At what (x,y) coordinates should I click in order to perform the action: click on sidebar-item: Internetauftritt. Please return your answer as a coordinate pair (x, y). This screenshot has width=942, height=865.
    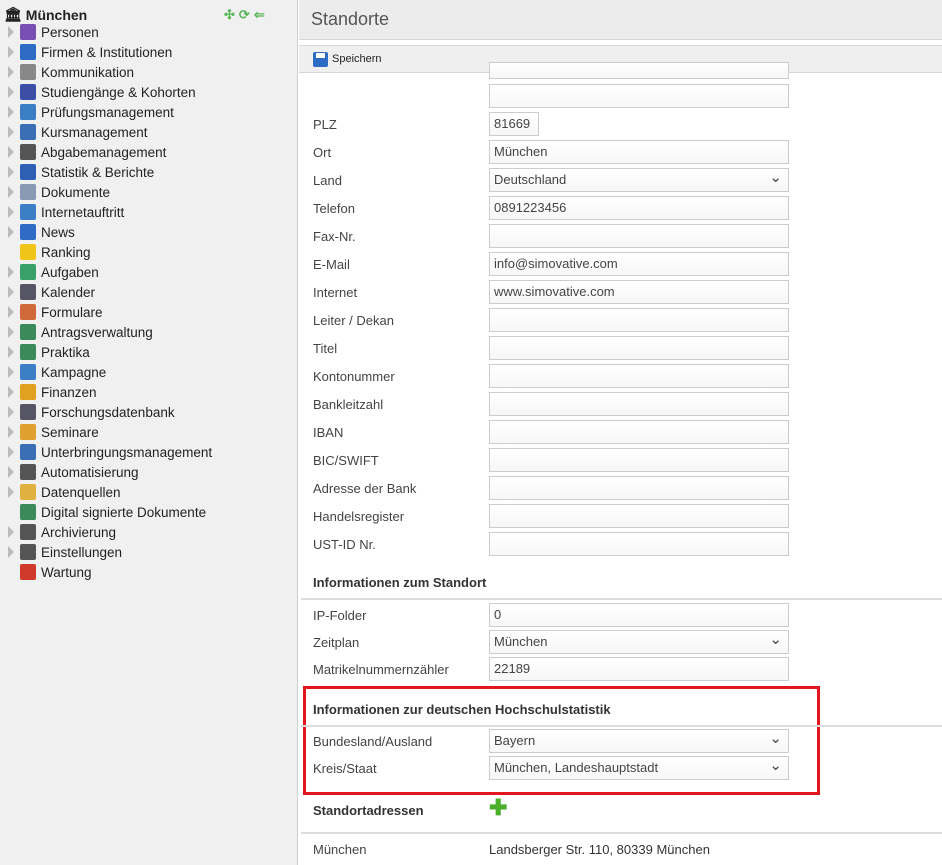
    Looking at the image, I should click on (66, 212).